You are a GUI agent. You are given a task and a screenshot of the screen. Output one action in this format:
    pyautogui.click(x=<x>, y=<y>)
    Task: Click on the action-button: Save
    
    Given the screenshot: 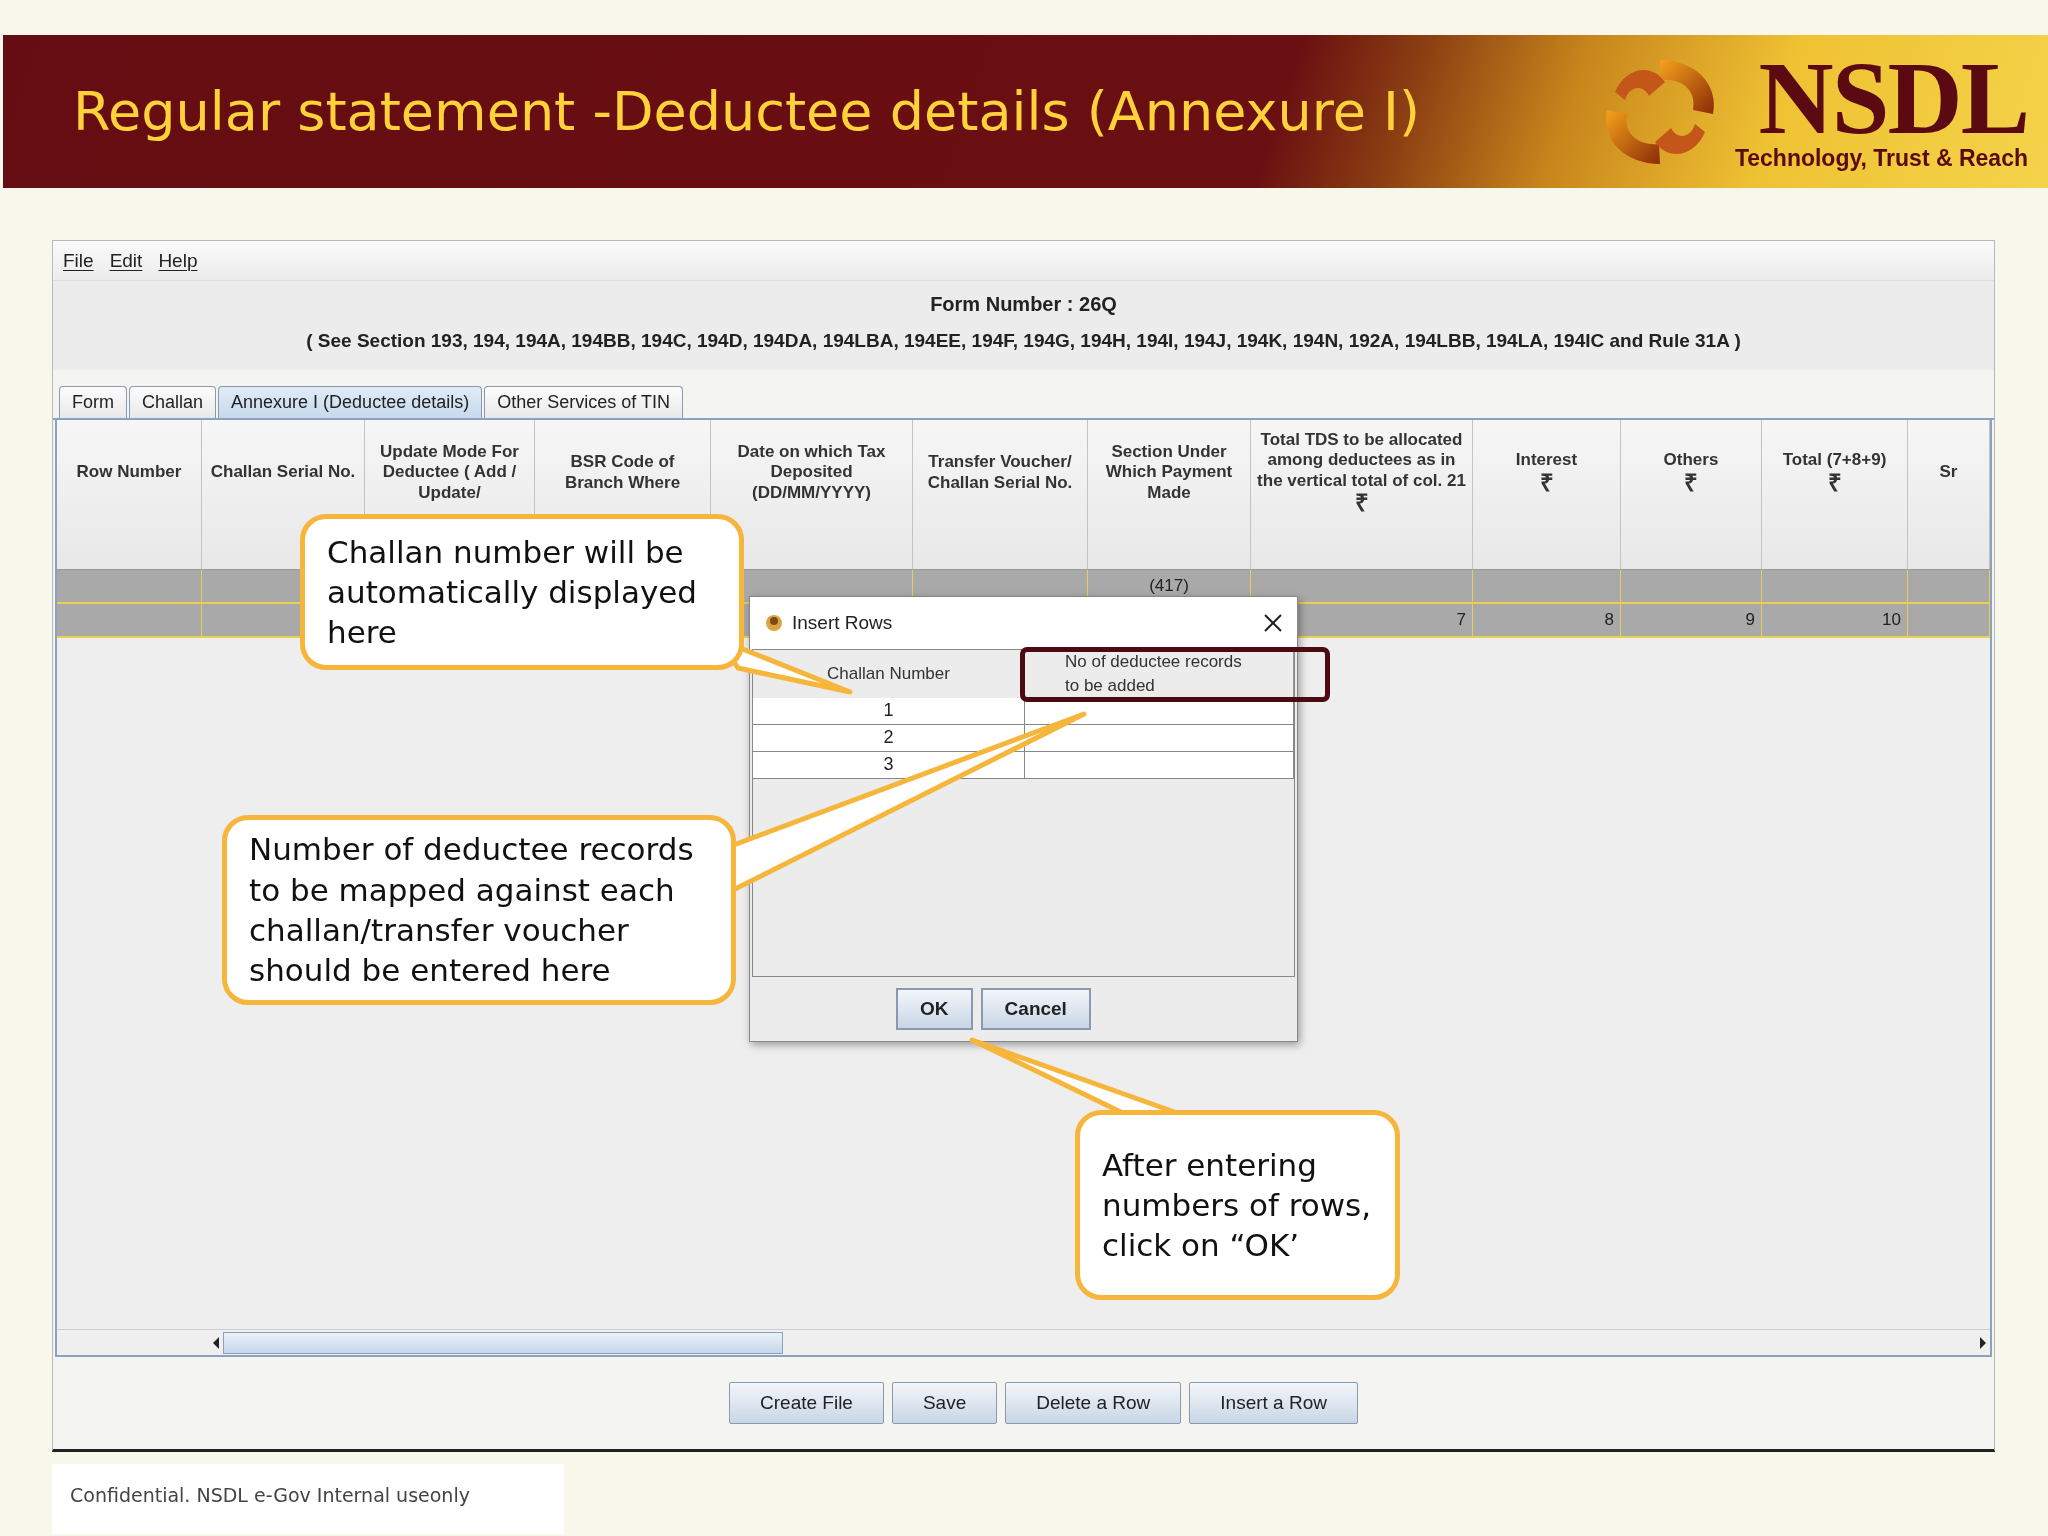 What is the action you would take?
    pyautogui.click(x=944, y=1403)
    